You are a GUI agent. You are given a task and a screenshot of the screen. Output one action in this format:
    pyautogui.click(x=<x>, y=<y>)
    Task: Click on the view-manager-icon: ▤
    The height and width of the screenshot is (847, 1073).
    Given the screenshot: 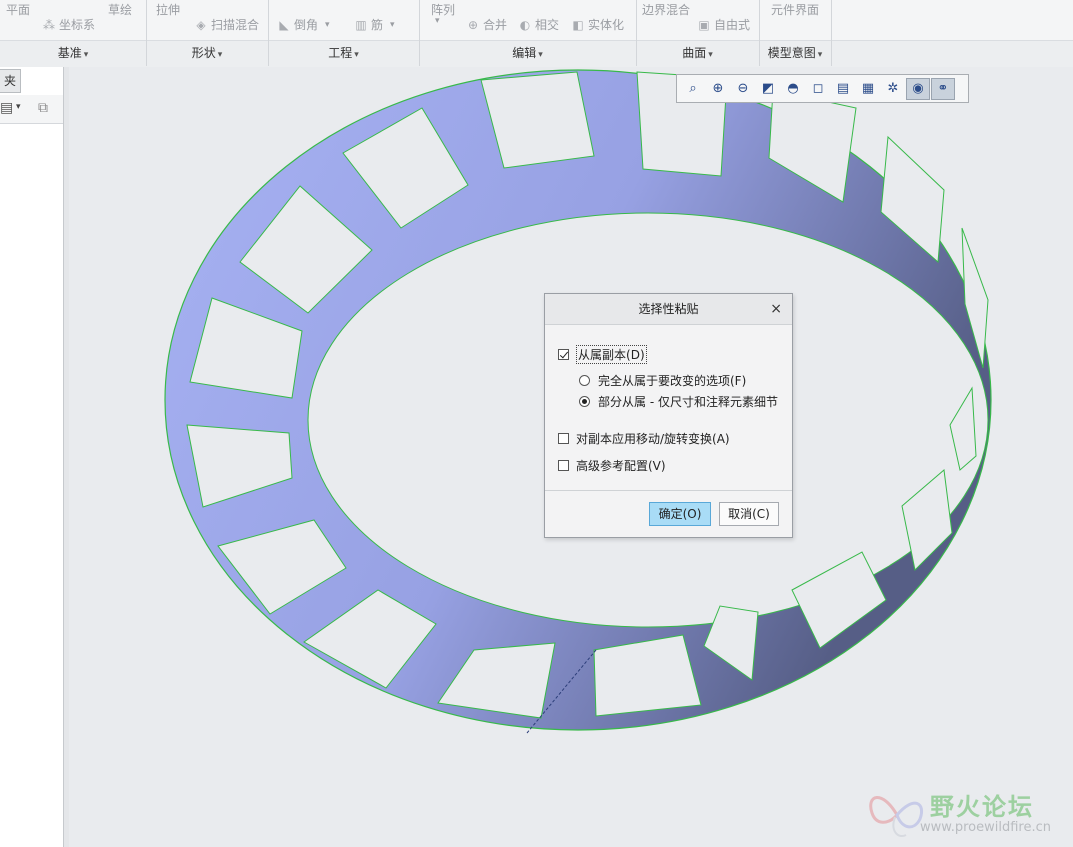 What is the action you would take?
    pyautogui.click(x=843, y=89)
    